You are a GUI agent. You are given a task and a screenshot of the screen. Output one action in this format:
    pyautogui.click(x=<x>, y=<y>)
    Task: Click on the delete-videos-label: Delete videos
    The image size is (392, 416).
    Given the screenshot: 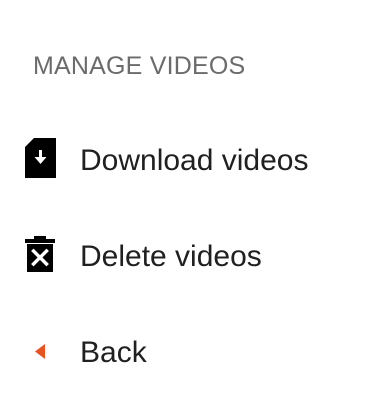 What is the action you would take?
    pyautogui.click(x=171, y=256)
    